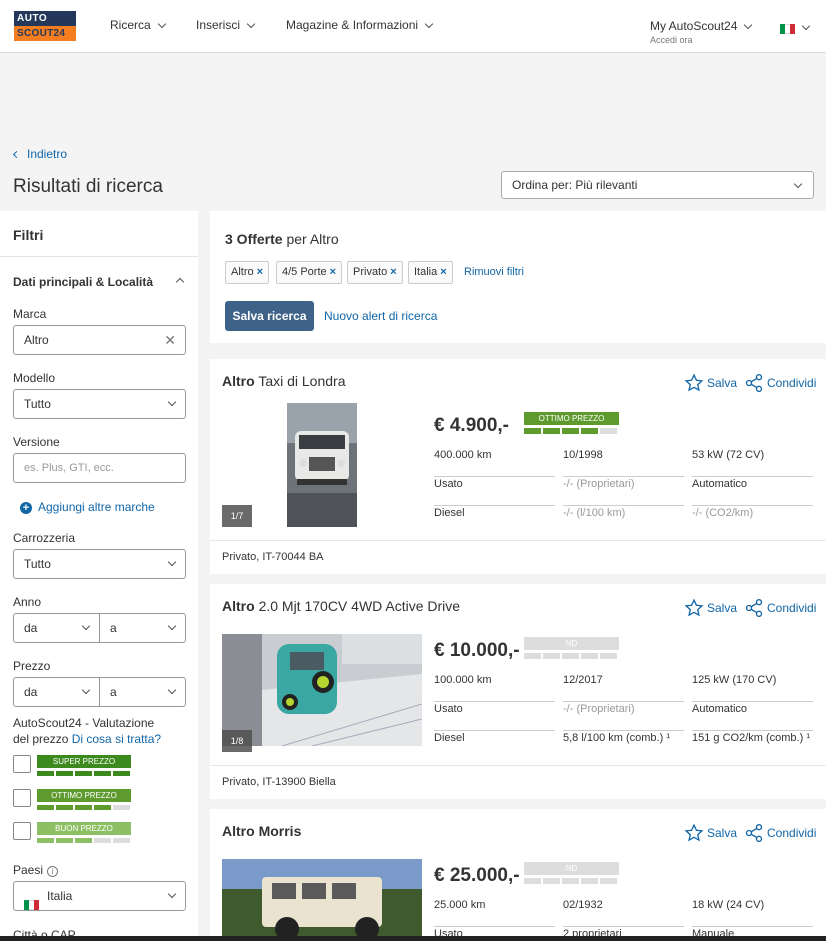  What do you see at coordinates (341, 606) in the screenshot?
I see `listing-title: Altro 2.0 Mjt 170CV 4WD Active Drive` at bounding box center [341, 606].